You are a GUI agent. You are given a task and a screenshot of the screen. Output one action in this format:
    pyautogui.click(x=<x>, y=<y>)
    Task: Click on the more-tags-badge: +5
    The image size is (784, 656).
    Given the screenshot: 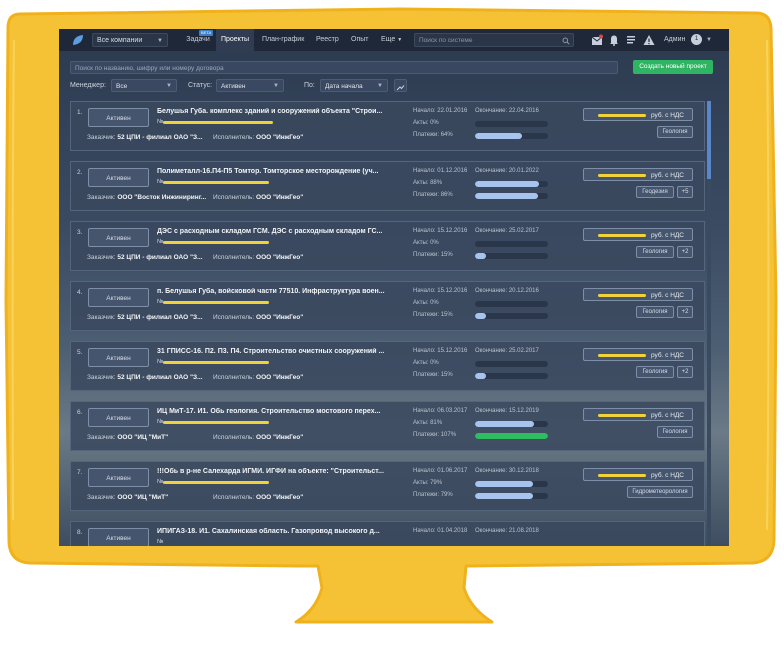 What is the action you would take?
    pyautogui.click(x=685, y=192)
    